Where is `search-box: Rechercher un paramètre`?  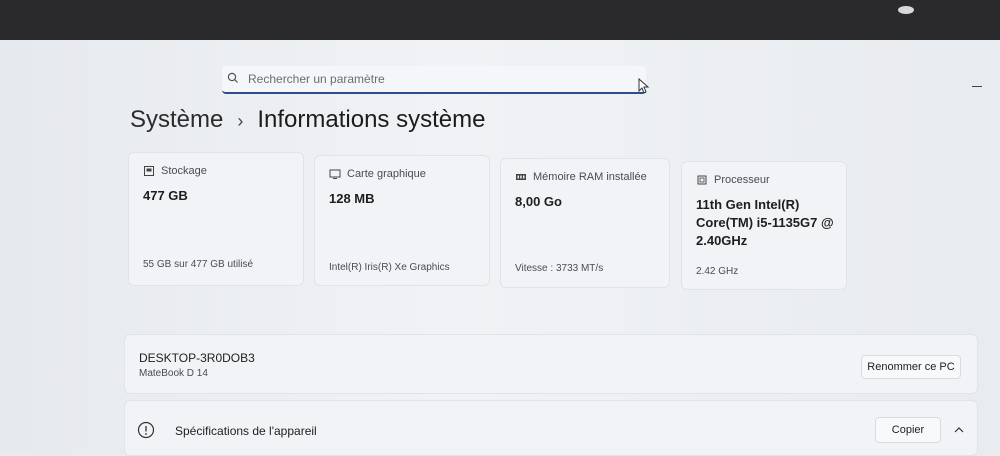 search-box: Rechercher un paramètre is located at coordinates (434, 80).